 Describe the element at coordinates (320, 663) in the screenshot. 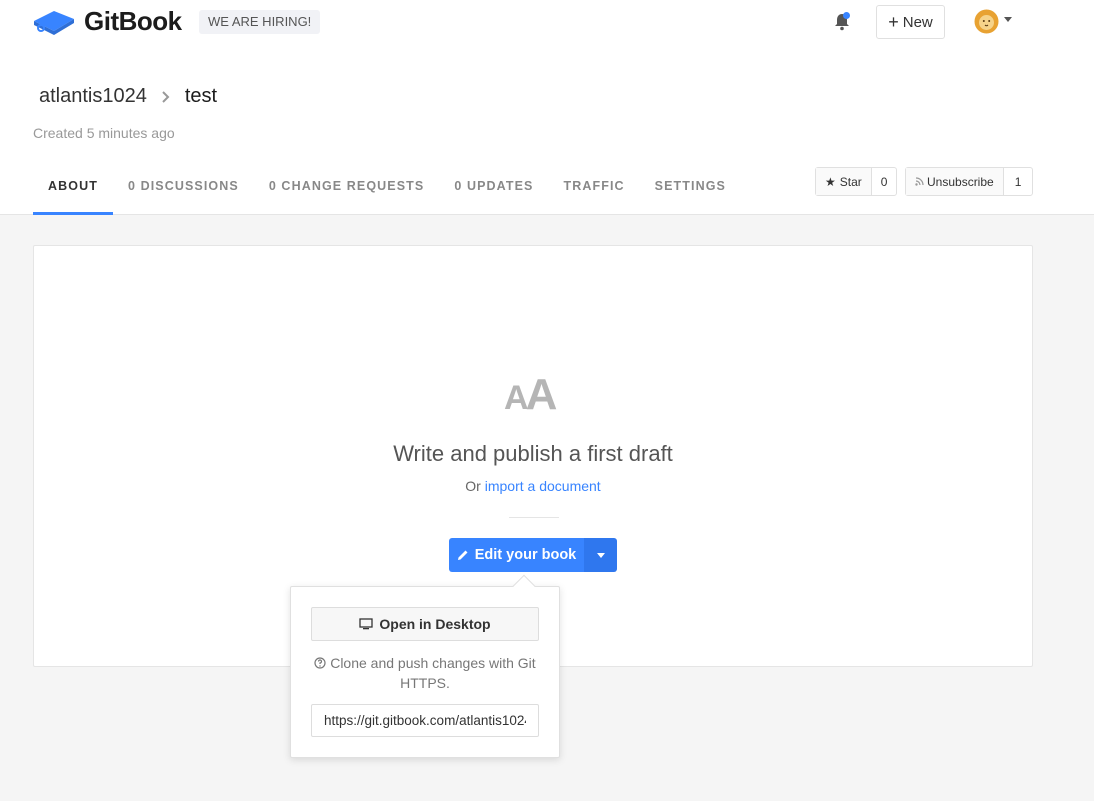

I see `question-circle-icon` at that location.